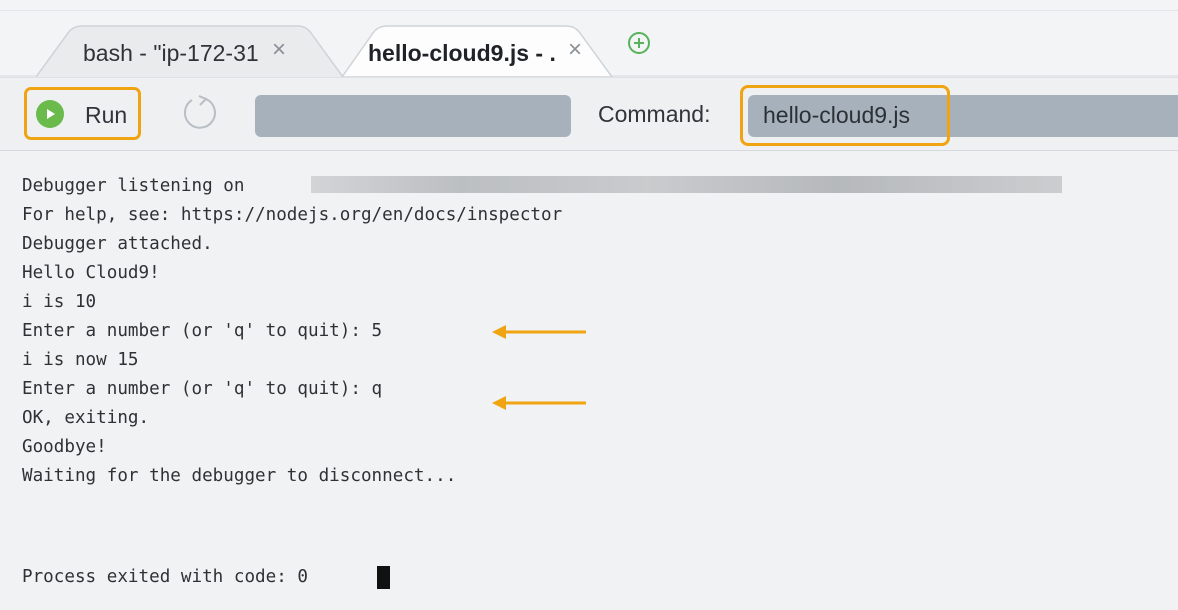 This screenshot has height=610, width=1178. I want to click on console-line: Goodbye!, so click(64, 447).